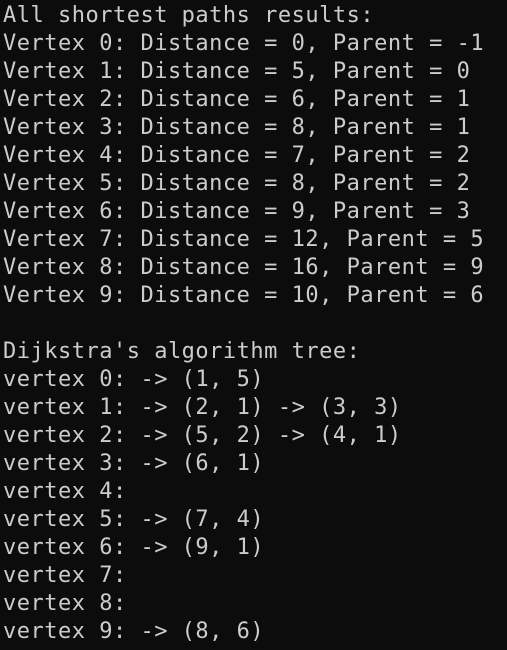 The height and width of the screenshot is (650, 507). Describe the element at coordinates (202, 435) in the screenshot. I see `tree-line: vertex 2: -> (5, 2) -> (4, 1)` at that location.